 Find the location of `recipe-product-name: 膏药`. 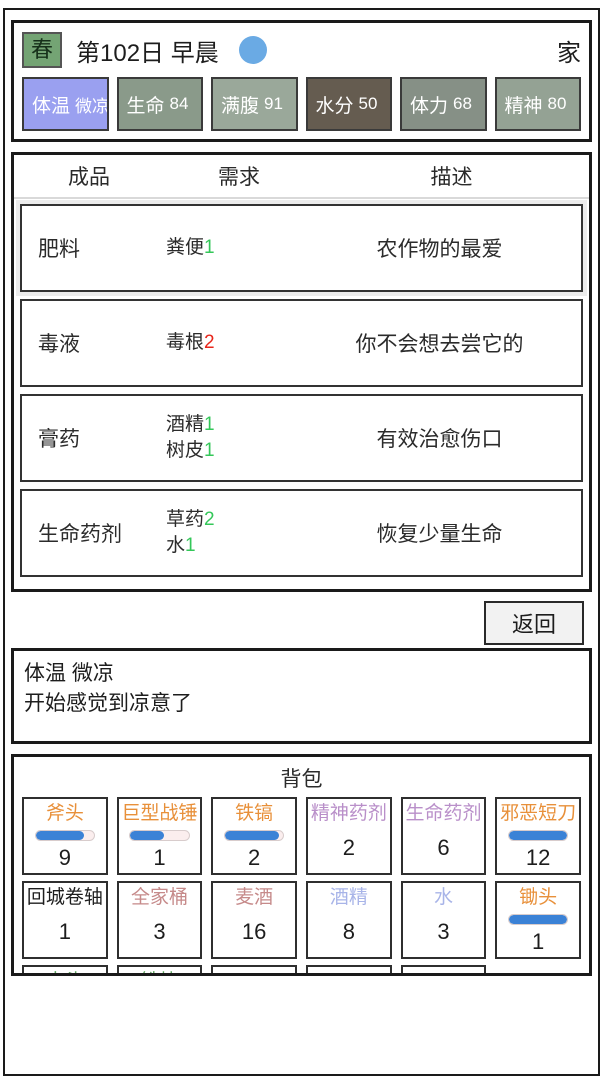

recipe-product-name: 膏药 is located at coordinates (59, 439).